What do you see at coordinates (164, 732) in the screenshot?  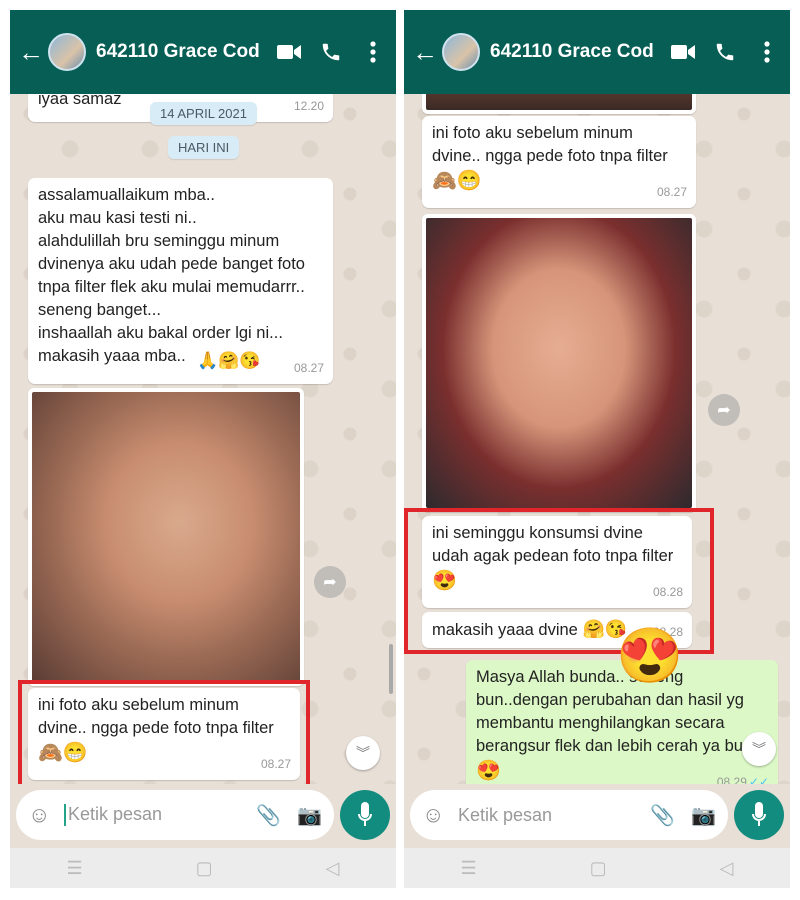 I see `highlight-box` at bounding box center [164, 732].